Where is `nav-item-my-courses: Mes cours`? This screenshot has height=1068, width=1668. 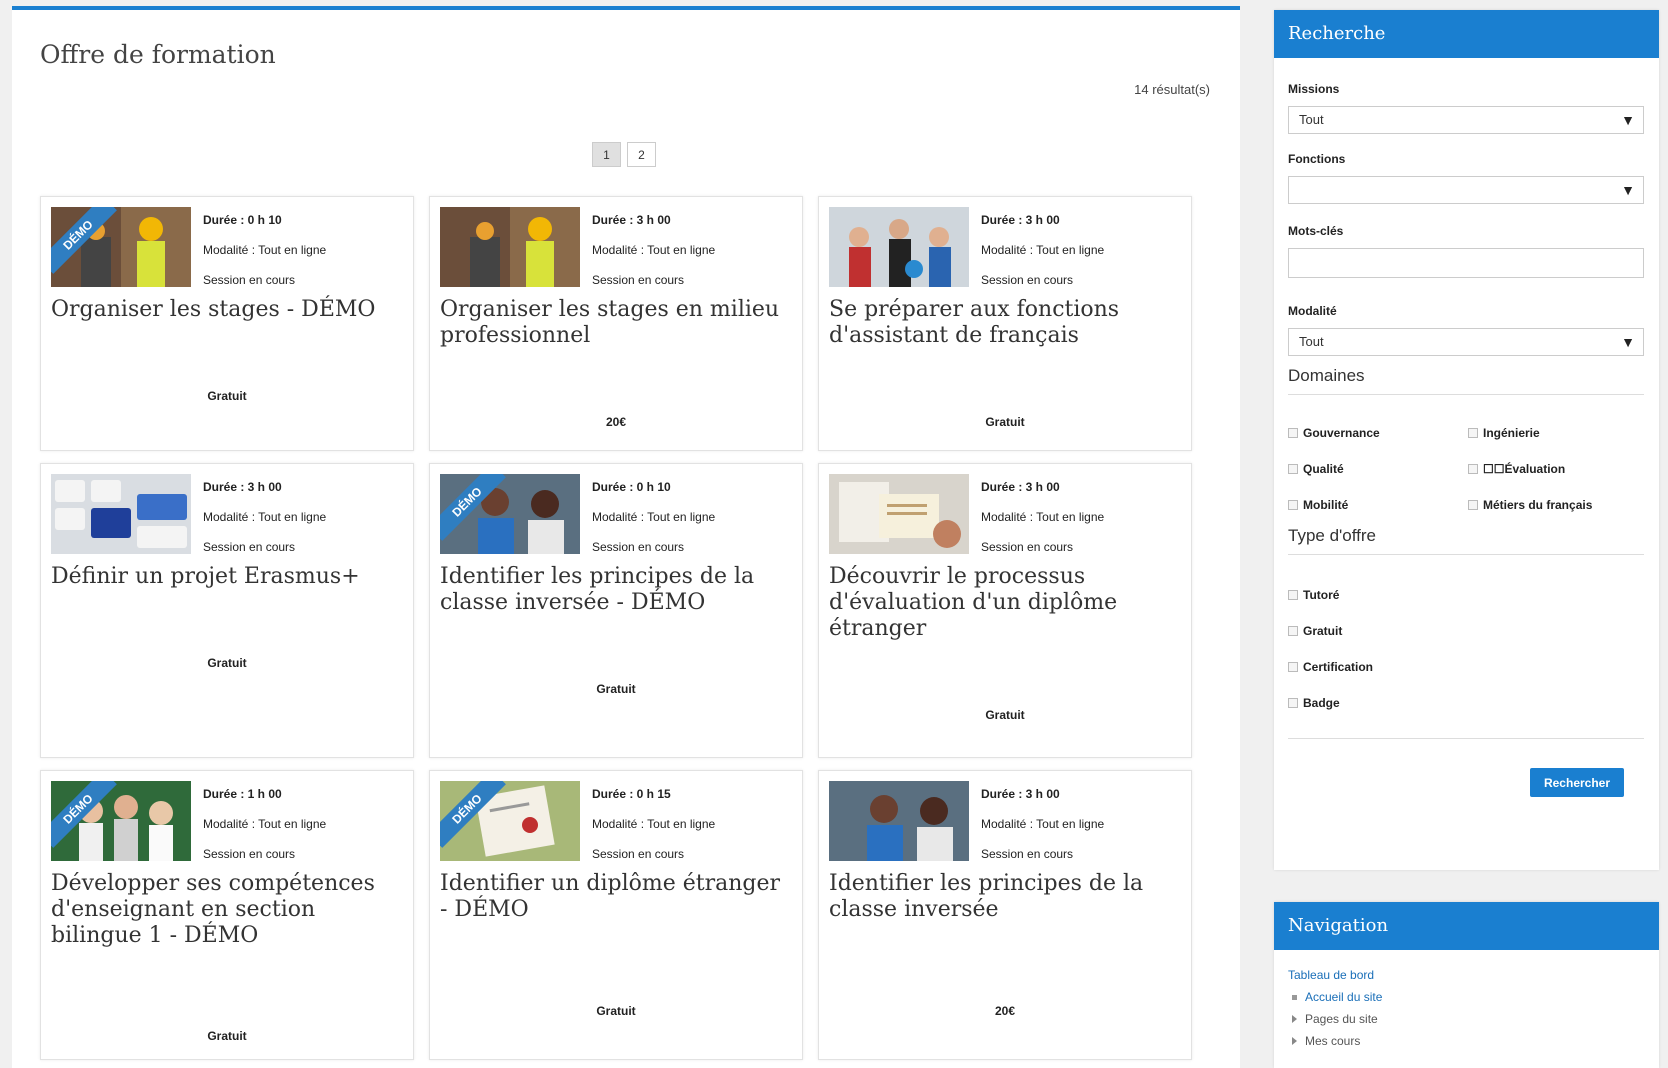
nav-item-my-courses: Mes cours is located at coordinates (1326, 1041).